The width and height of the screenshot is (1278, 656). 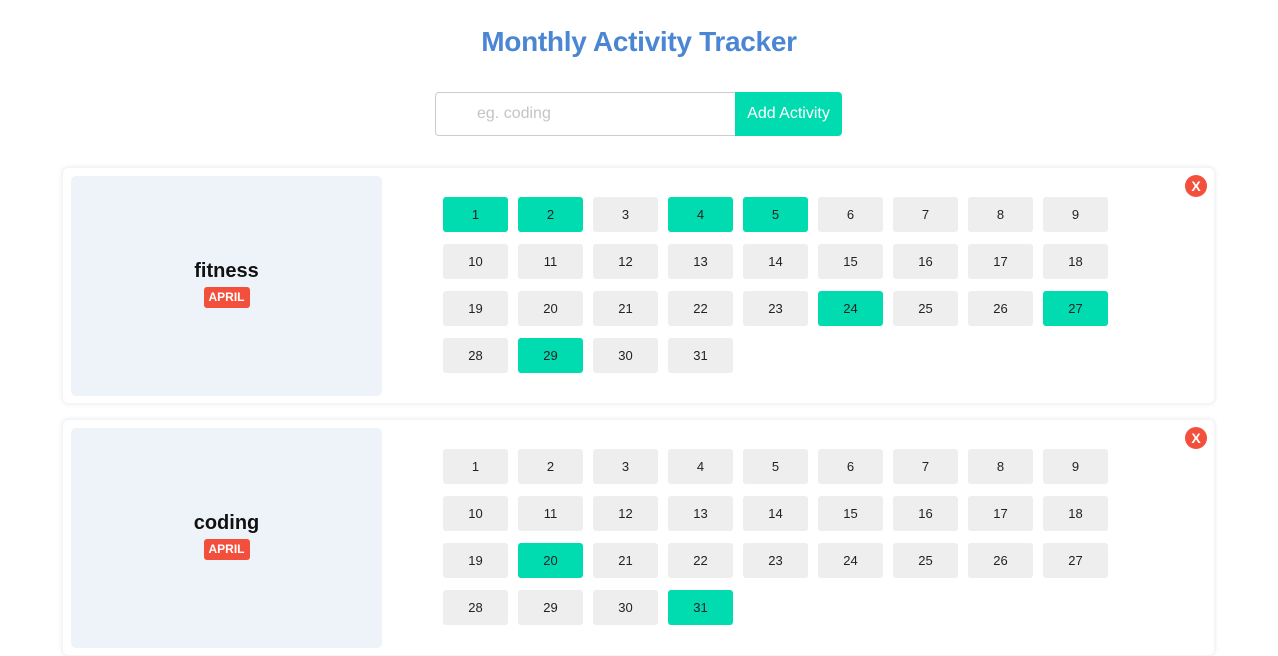 What do you see at coordinates (639, 41) in the screenshot?
I see `page-title: Monthly Activity Tracker` at bounding box center [639, 41].